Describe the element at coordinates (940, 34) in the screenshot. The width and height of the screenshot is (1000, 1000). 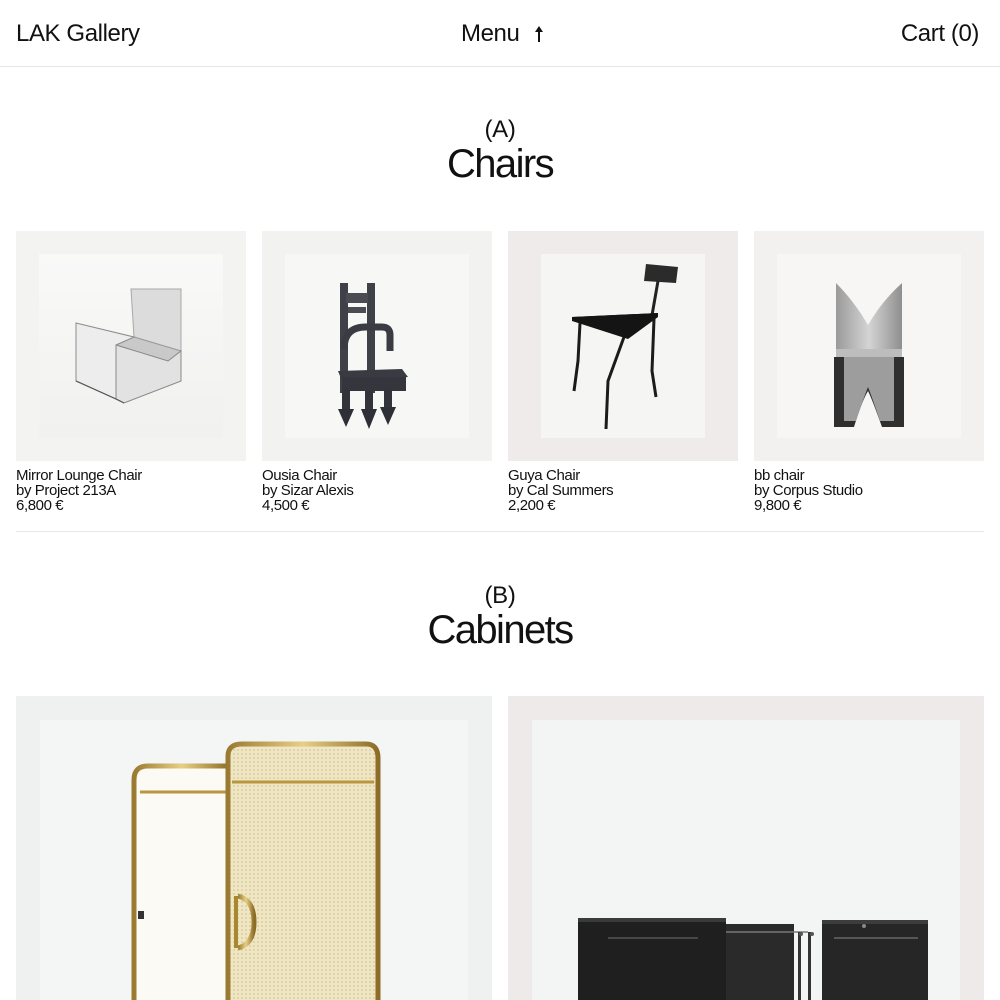
I see `cart-button: Cart (0)` at that location.